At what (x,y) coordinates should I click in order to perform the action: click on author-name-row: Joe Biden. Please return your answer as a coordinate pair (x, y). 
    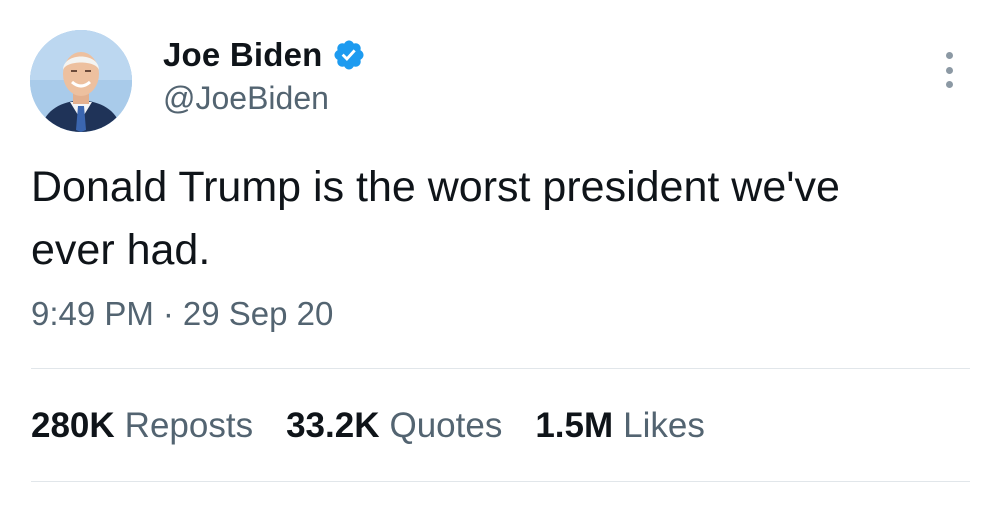
    Looking at the image, I should click on (264, 55).